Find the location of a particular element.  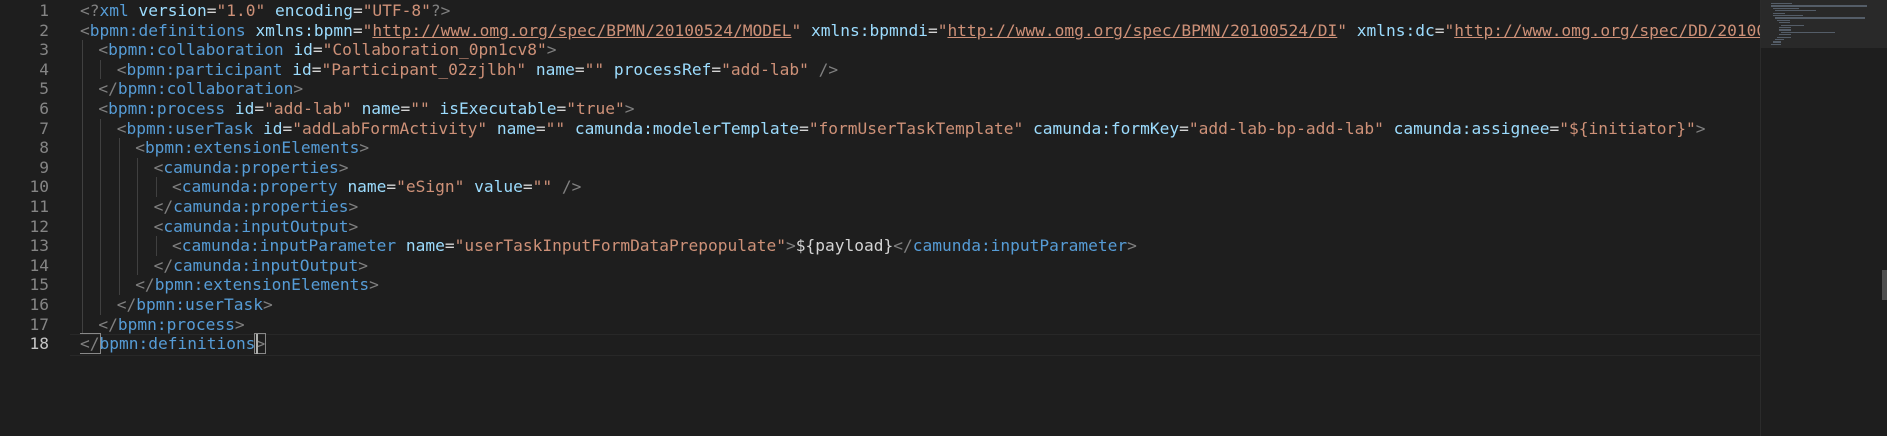

code-token-attr: xmlns:bpmn is located at coordinates (304, 30).